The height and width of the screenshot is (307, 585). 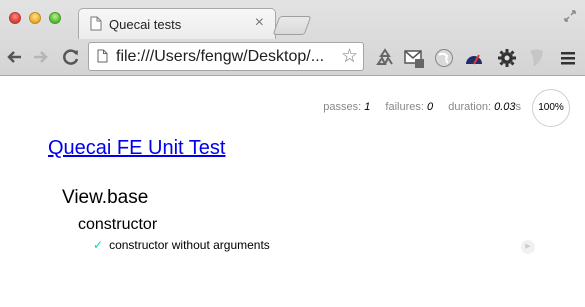 I want to click on new-tab-button, so click(x=292, y=25).